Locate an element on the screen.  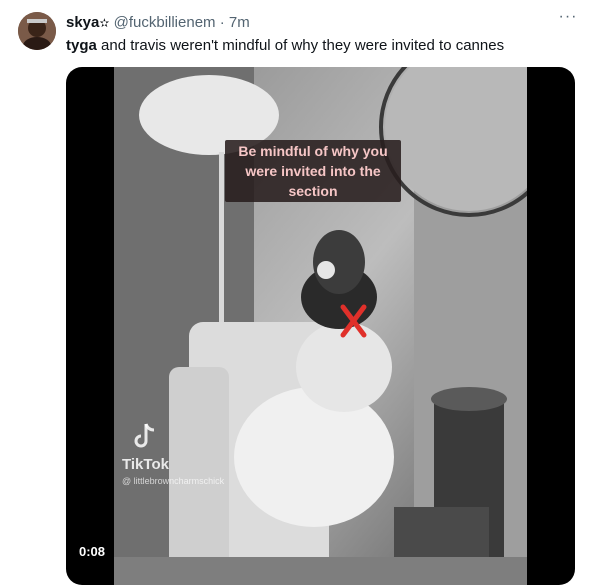
tiktok-wordmark: TikTok is located at coordinates (145, 464).